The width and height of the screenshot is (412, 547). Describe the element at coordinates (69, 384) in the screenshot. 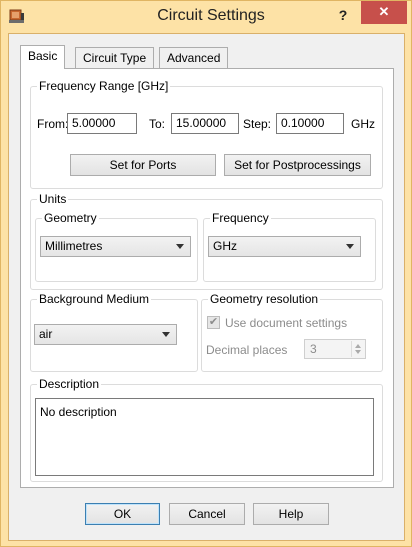

I see `description-label: Description` at that location.